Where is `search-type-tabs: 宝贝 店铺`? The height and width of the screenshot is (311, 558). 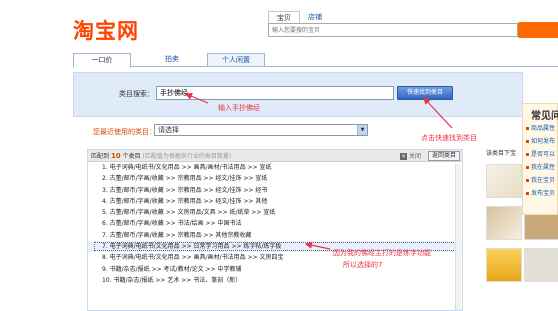 search-type-tabs: 宝贝 店铺 is located at coordinates (299, 17).